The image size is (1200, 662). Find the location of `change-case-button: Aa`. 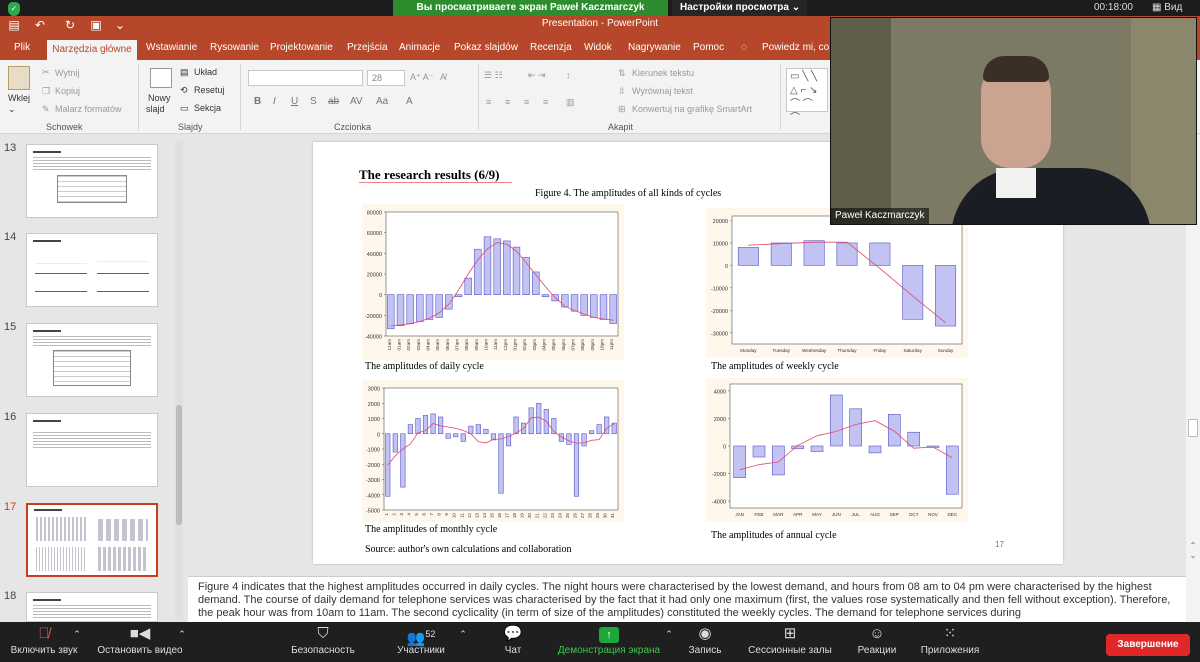

change-case-button: Aa is located at coordinates (382, 101).